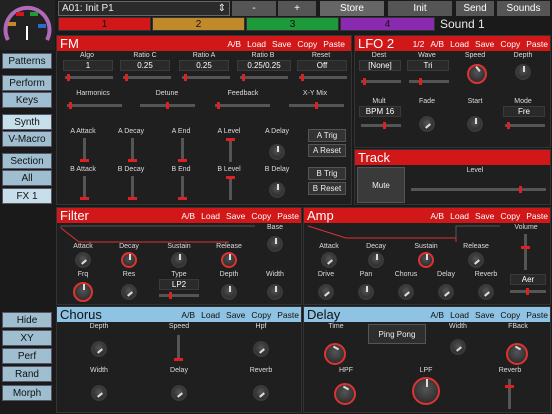 The image size is (552, 414). What do you see at coordinates (316, 105) in the screenshot?
I see `xy-mix-slider` at bounding box center [316, 105].